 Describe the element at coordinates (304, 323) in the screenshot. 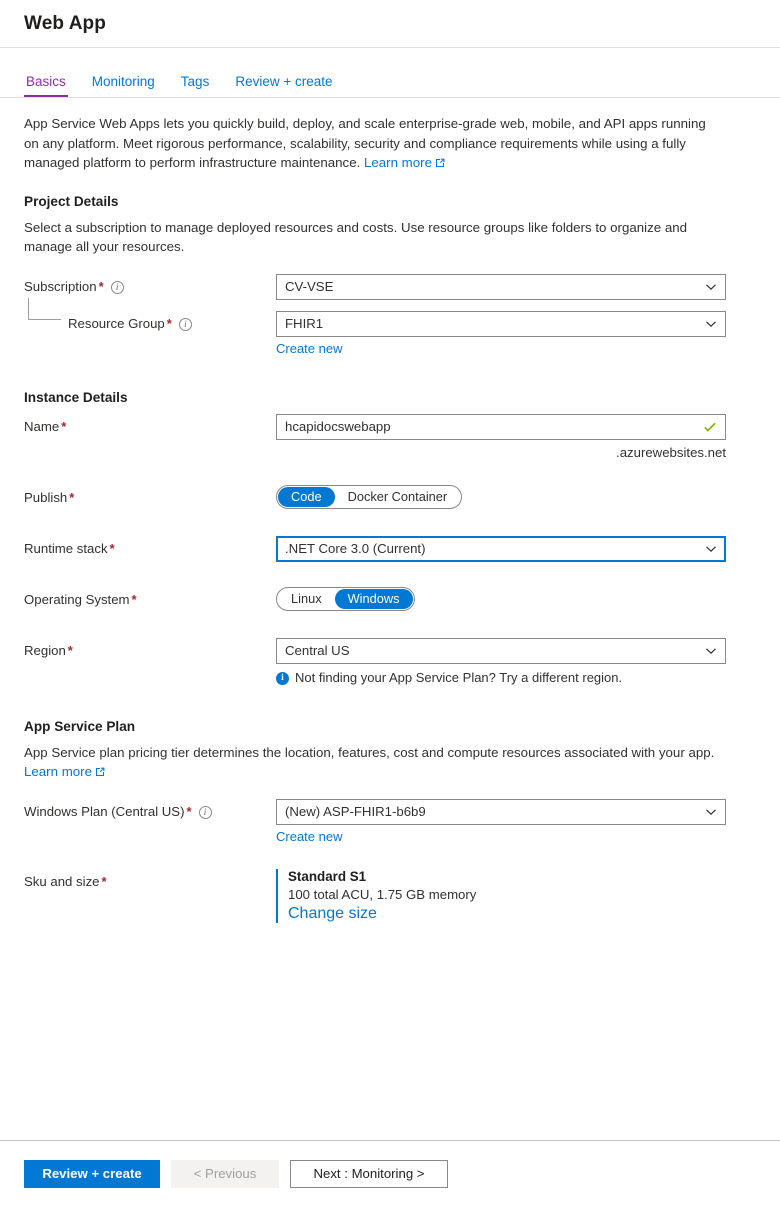

I see `resource-group-value: FHIR1` at that location.